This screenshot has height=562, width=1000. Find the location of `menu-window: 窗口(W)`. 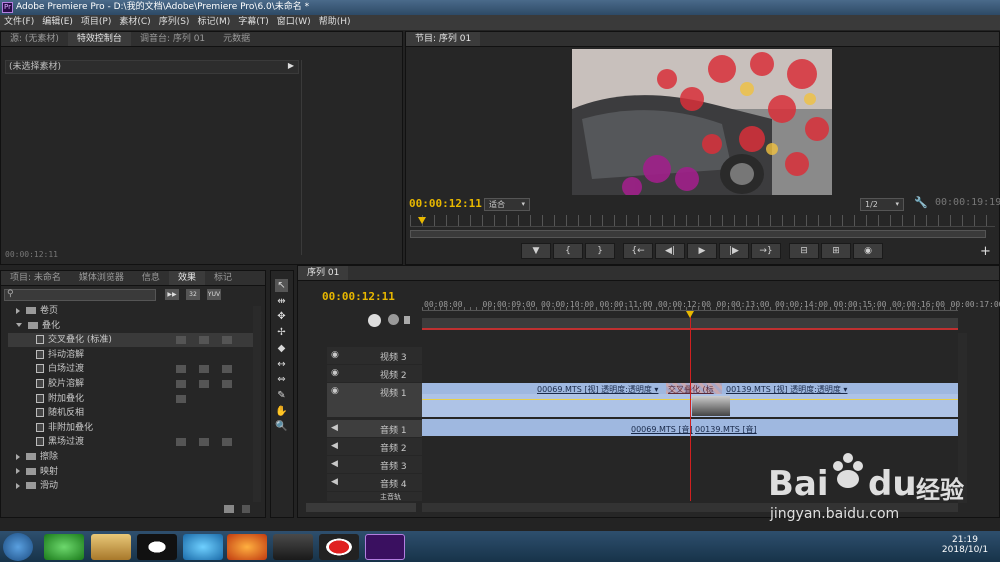

menu-window: 窗口(W) is located at coordinates (294, 22).